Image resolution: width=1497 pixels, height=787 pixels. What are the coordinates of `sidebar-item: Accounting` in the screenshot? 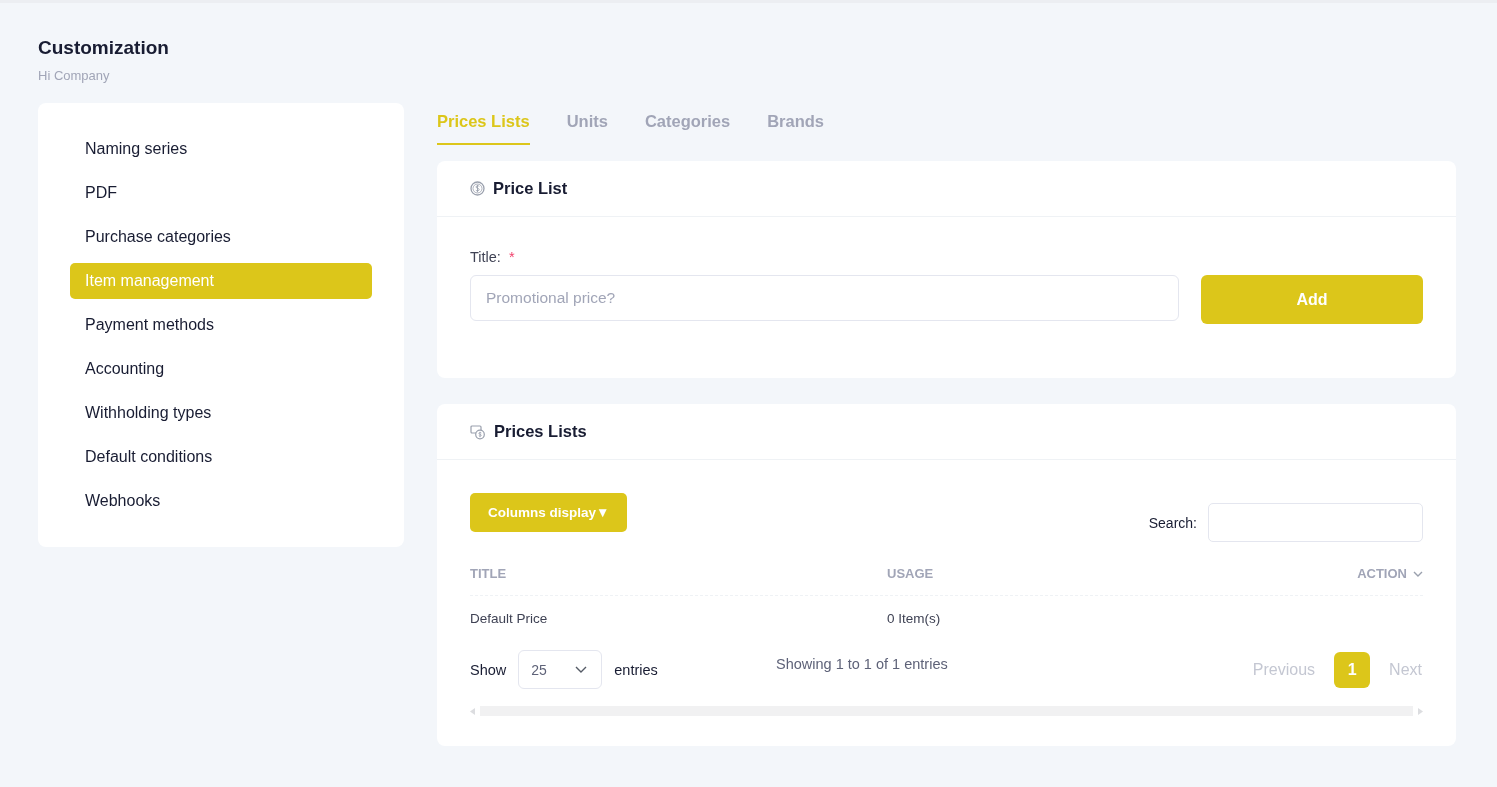 It's located at (221, 369).